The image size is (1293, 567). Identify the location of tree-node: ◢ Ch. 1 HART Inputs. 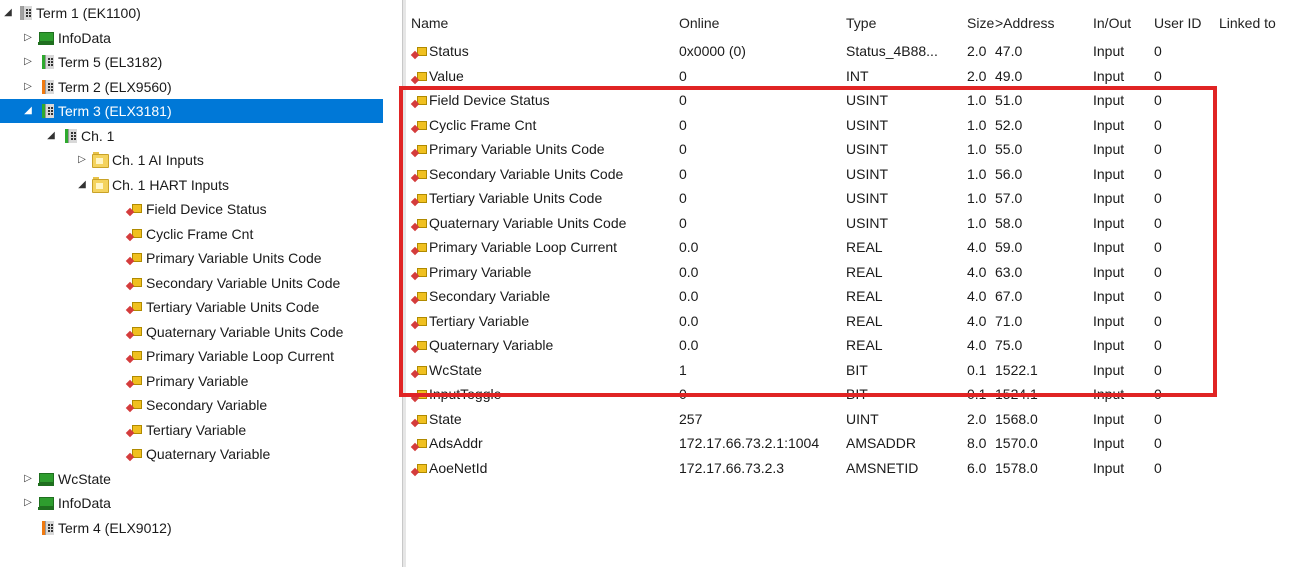
(200, 185).